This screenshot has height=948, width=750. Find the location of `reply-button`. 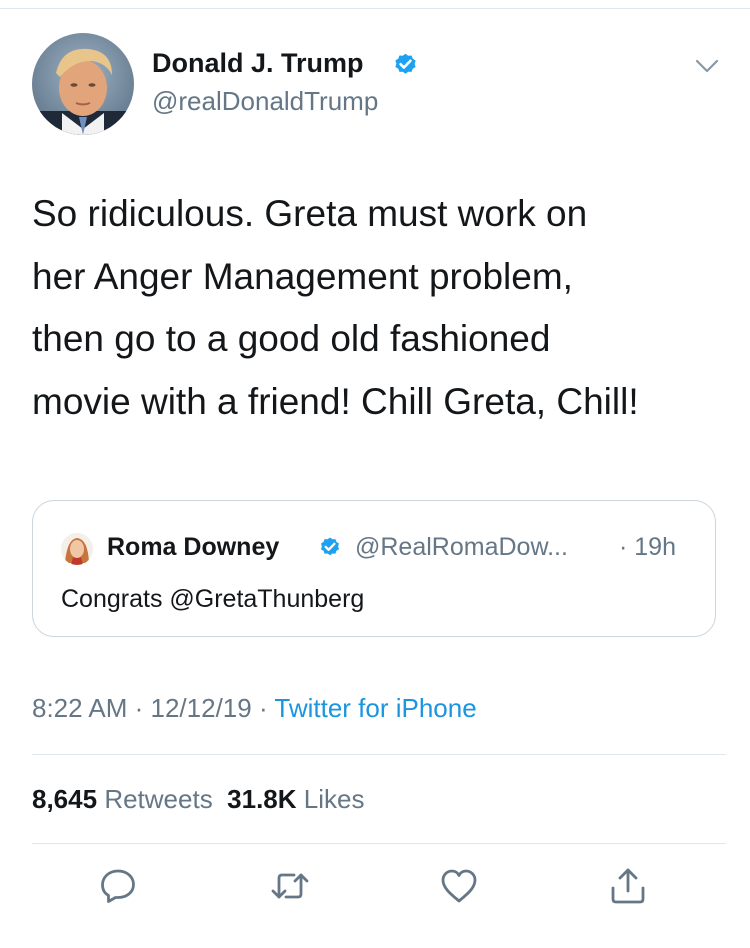

reply-button is located at coordinates (118, 886).